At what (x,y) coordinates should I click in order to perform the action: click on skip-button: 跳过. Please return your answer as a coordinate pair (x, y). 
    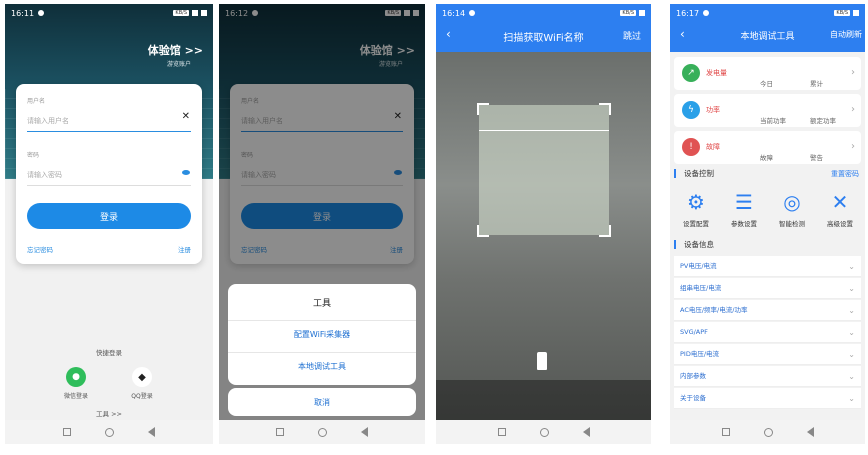
    Looking at the image, I should click on (632, 35).